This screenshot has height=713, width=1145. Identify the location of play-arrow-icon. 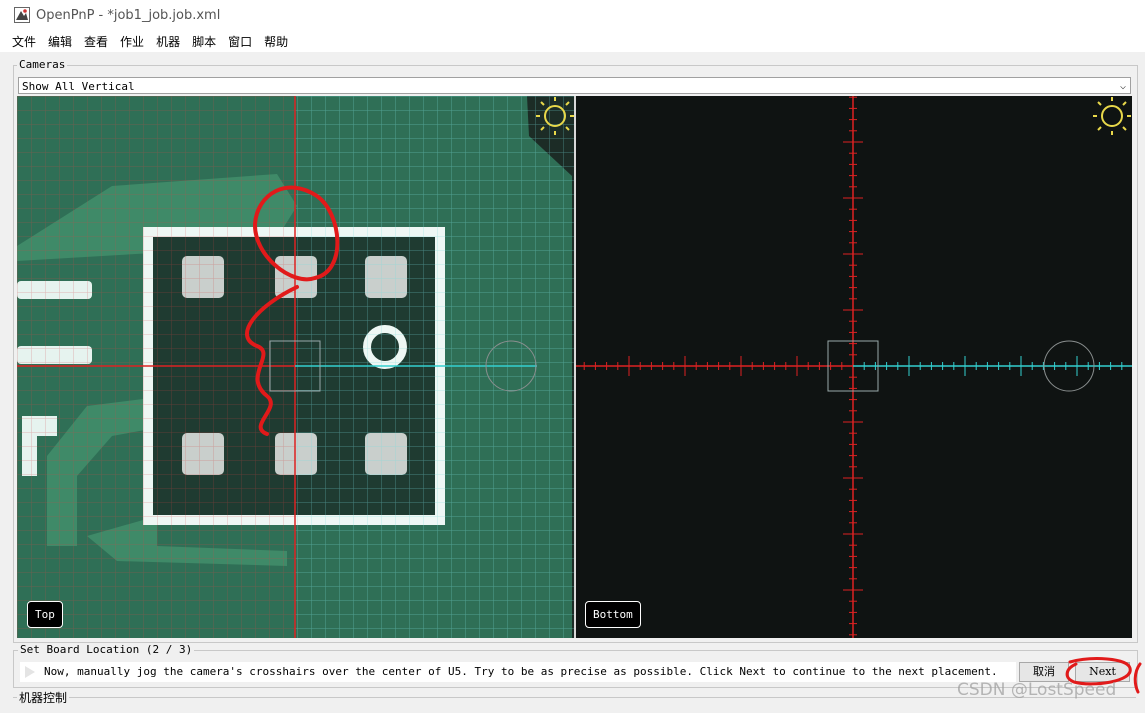
(30, 672).